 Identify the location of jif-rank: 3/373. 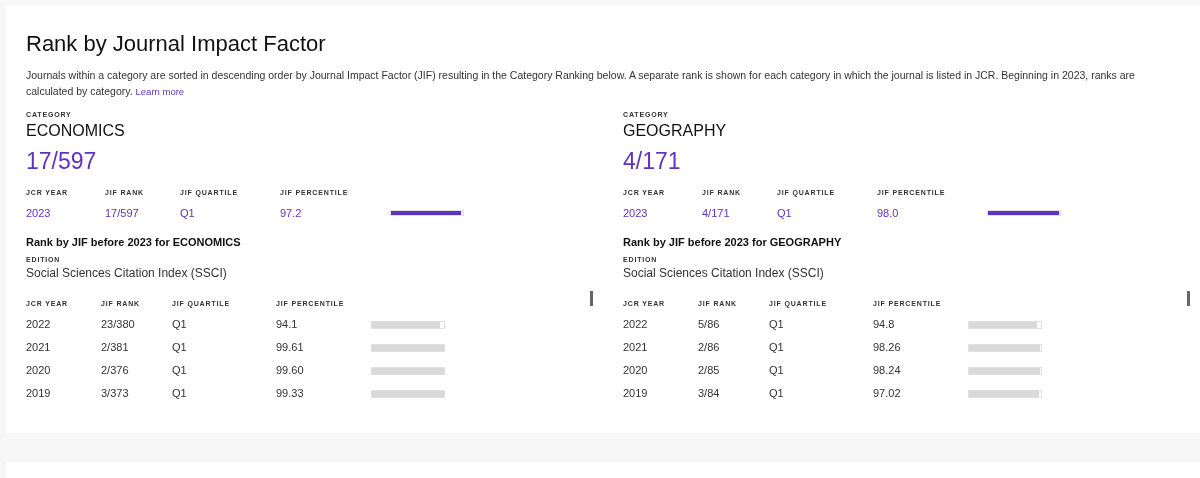
(115, 394).